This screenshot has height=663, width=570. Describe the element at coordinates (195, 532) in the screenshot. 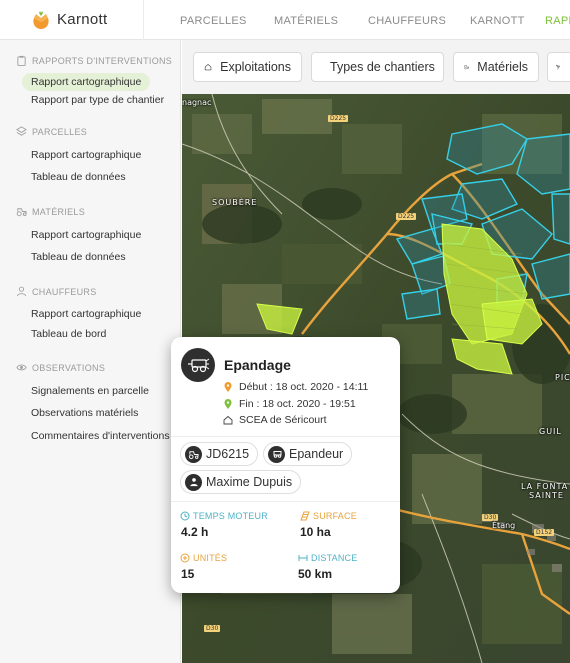

I see `stat-temps-moteur-value: 4.2 h` at that location.